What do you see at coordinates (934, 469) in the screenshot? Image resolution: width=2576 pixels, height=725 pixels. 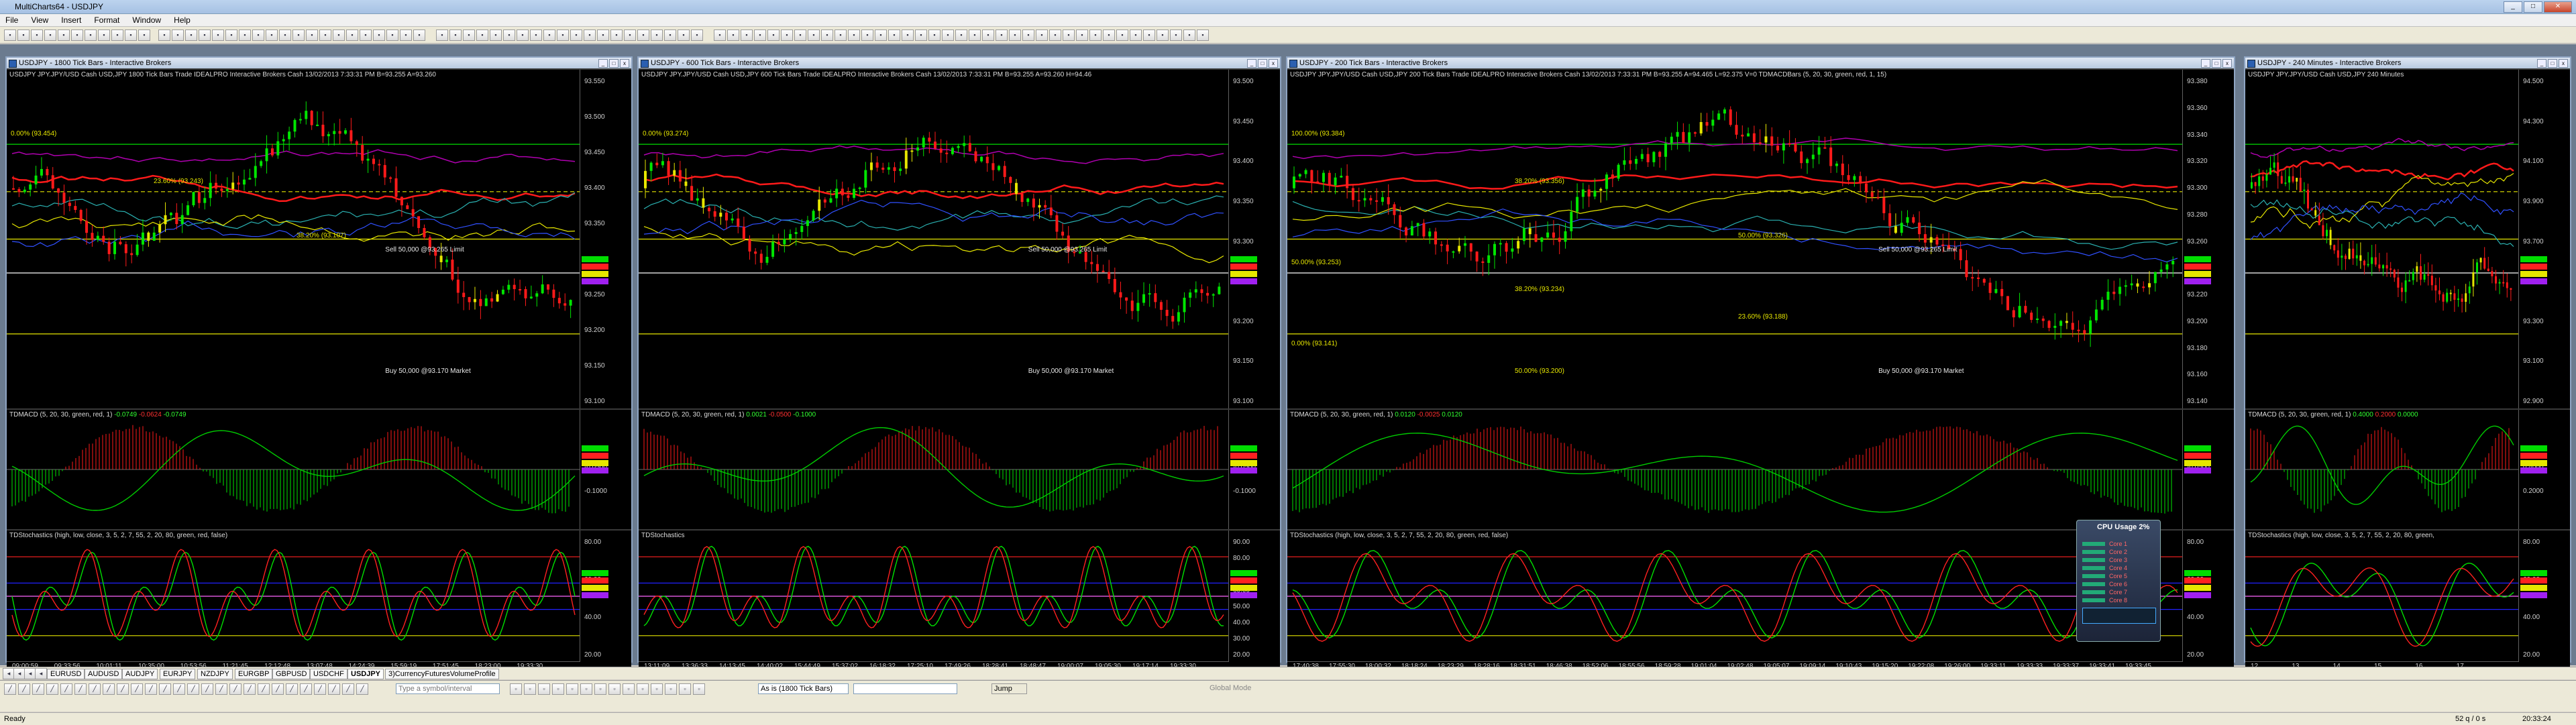 I see `chart-macd-plot` at bounding box center [934, 469].